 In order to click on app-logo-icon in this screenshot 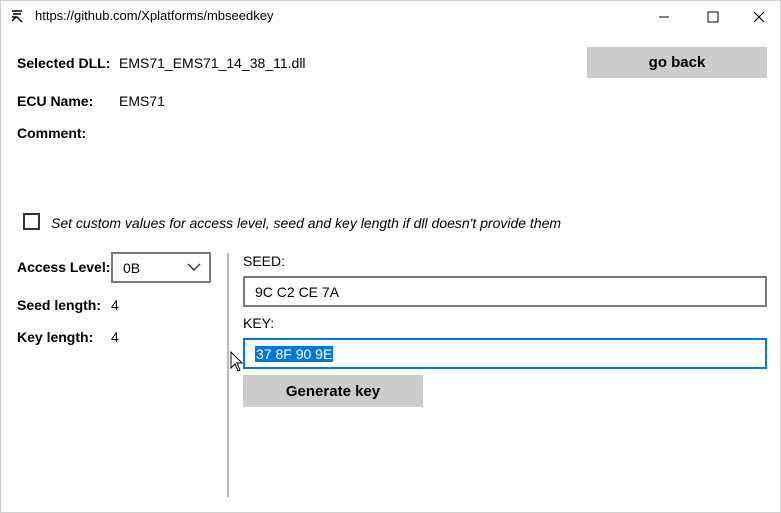, I will do `click(17, 16)`.